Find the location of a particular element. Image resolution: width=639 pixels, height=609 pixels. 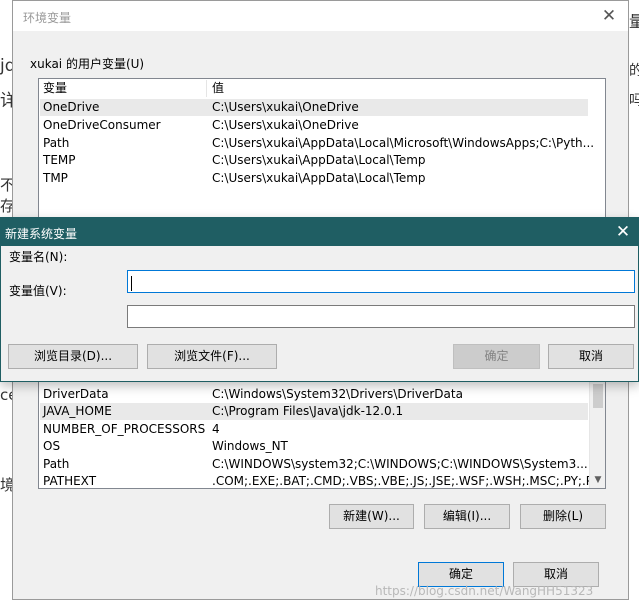

variable-name-input is located at coordinates (381, 281).